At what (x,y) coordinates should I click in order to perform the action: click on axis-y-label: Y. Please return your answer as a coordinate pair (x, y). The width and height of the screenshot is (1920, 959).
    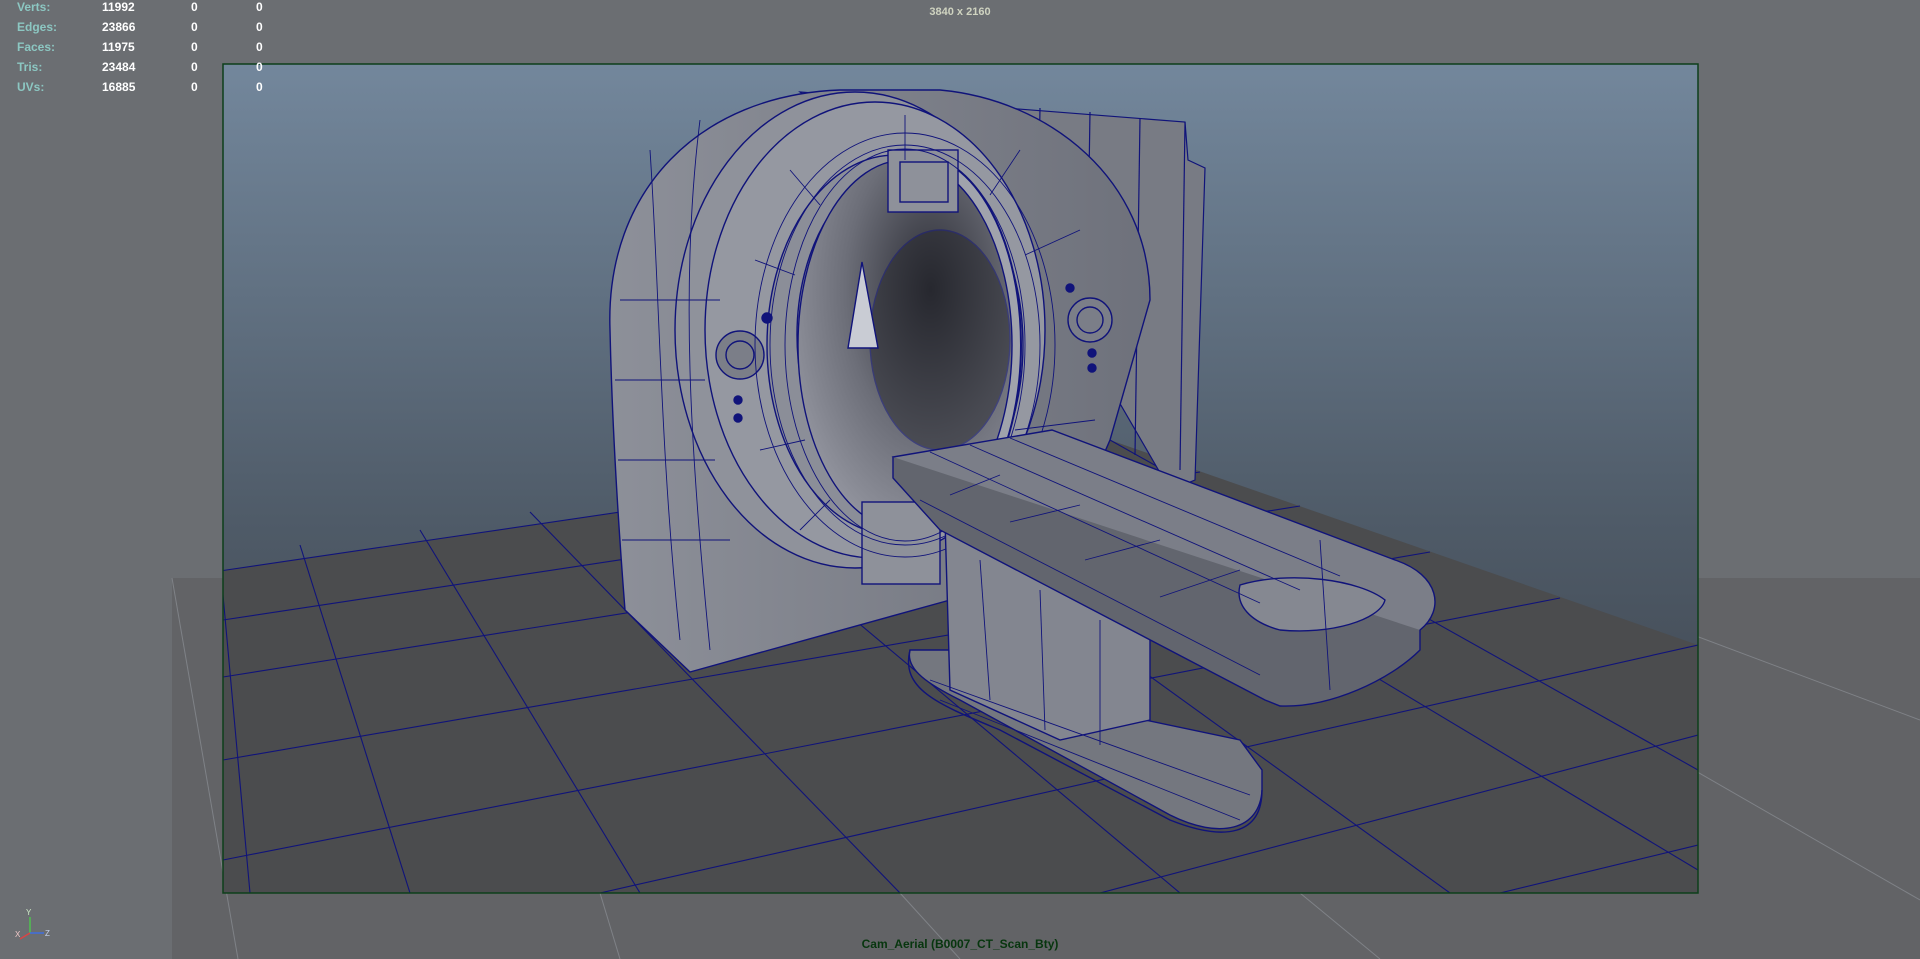
    Looking at the image, I should click on (29, 912).